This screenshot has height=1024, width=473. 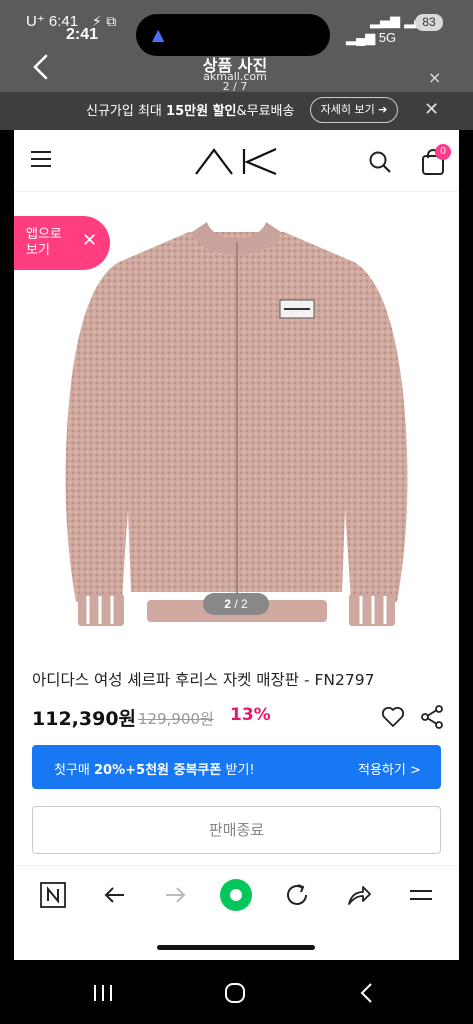 What do you see at coordinates (201, 111) in the screenshot?
I see `promo-bold: 15만원 할인` at bounding box center [201, 111].